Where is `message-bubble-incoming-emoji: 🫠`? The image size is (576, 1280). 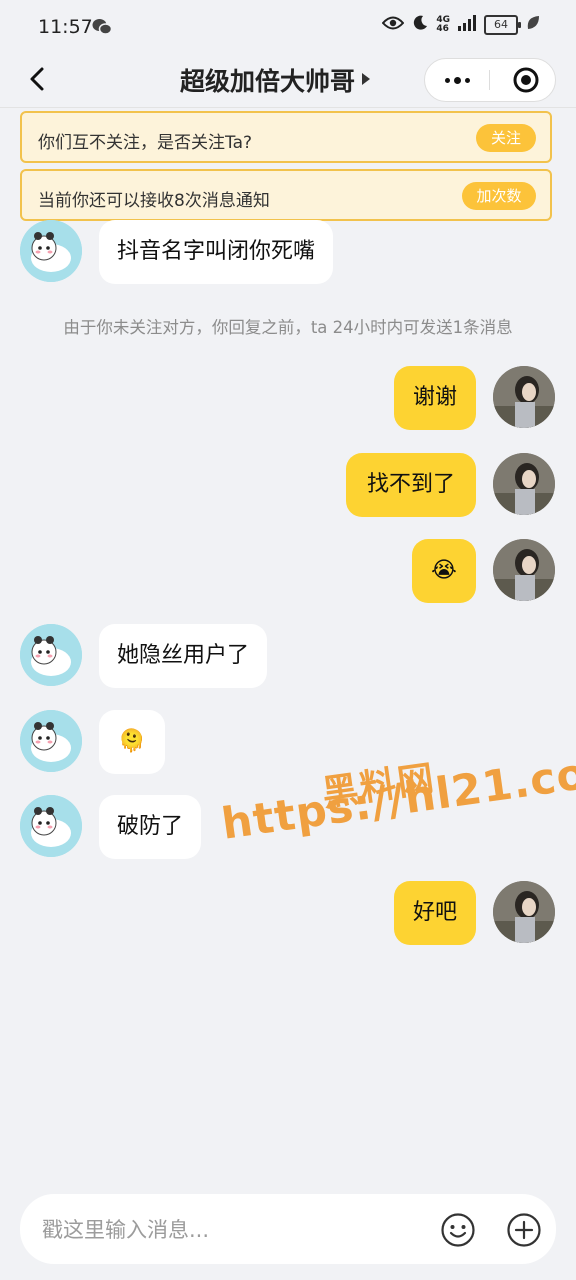
message-bubble-incoming-emoji: 🫠 is located at coordinates (132, 742).